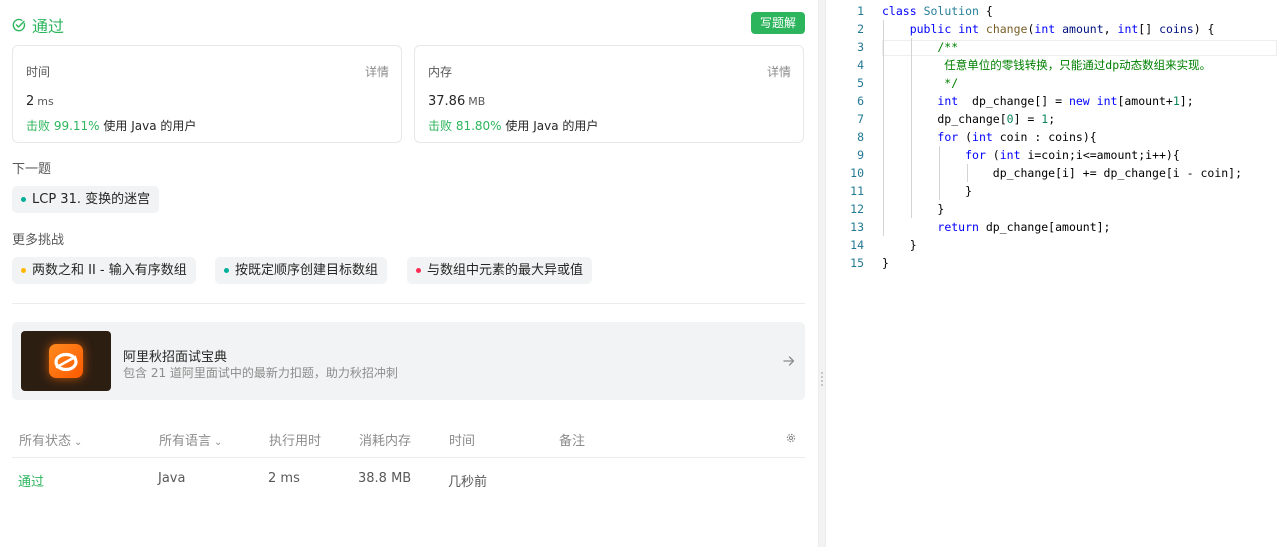 Image resolution: width=1277 pixels, height=547 pixels. Describe the element at coordinates (175, 357) in the screenshot. I see `promo-title: 阿里秋招面试宝典` at that location.